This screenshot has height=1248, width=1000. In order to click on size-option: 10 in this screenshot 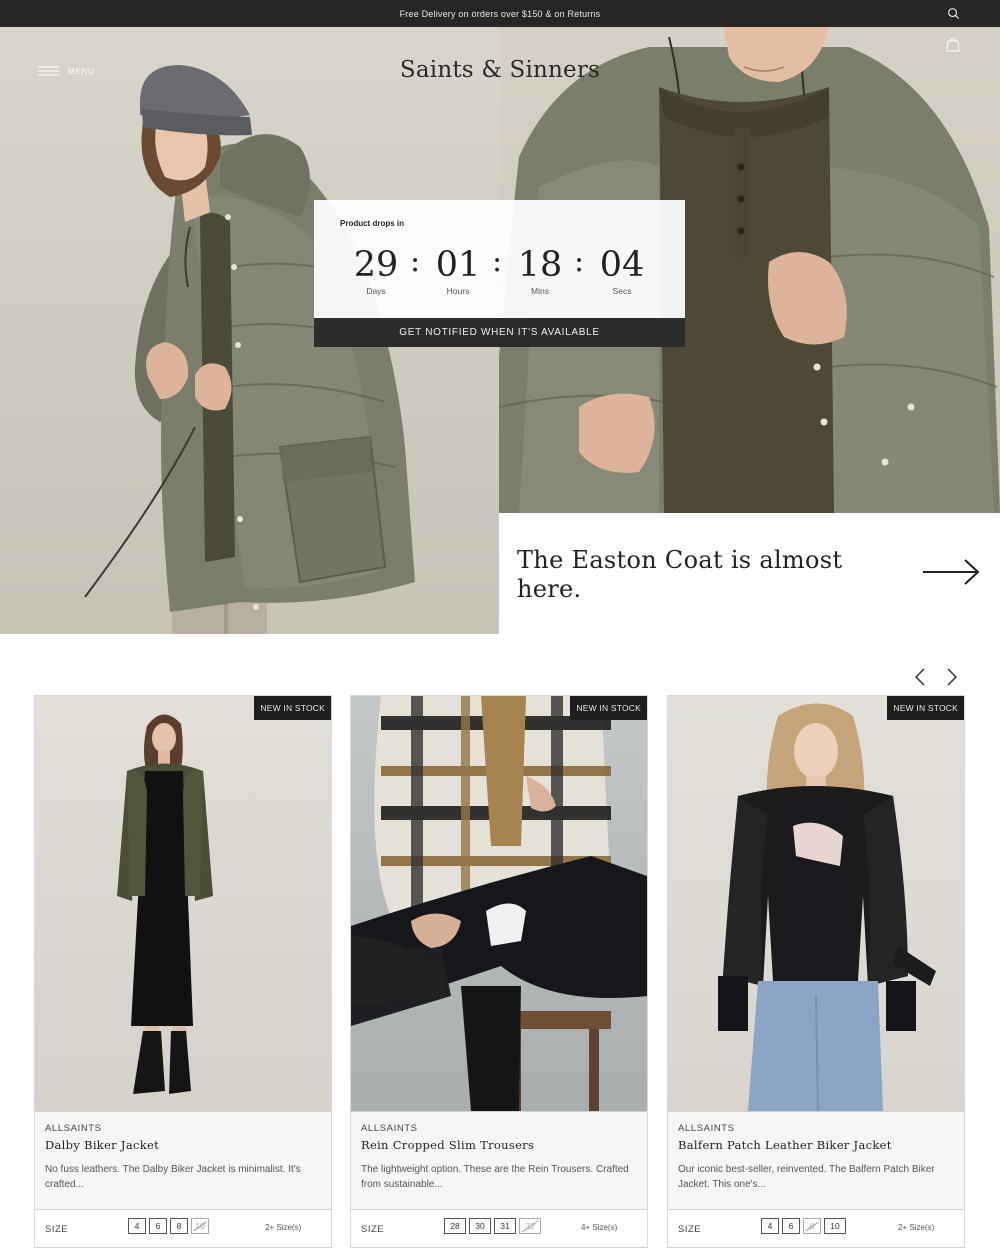, I will do `click(835, 1226)`.